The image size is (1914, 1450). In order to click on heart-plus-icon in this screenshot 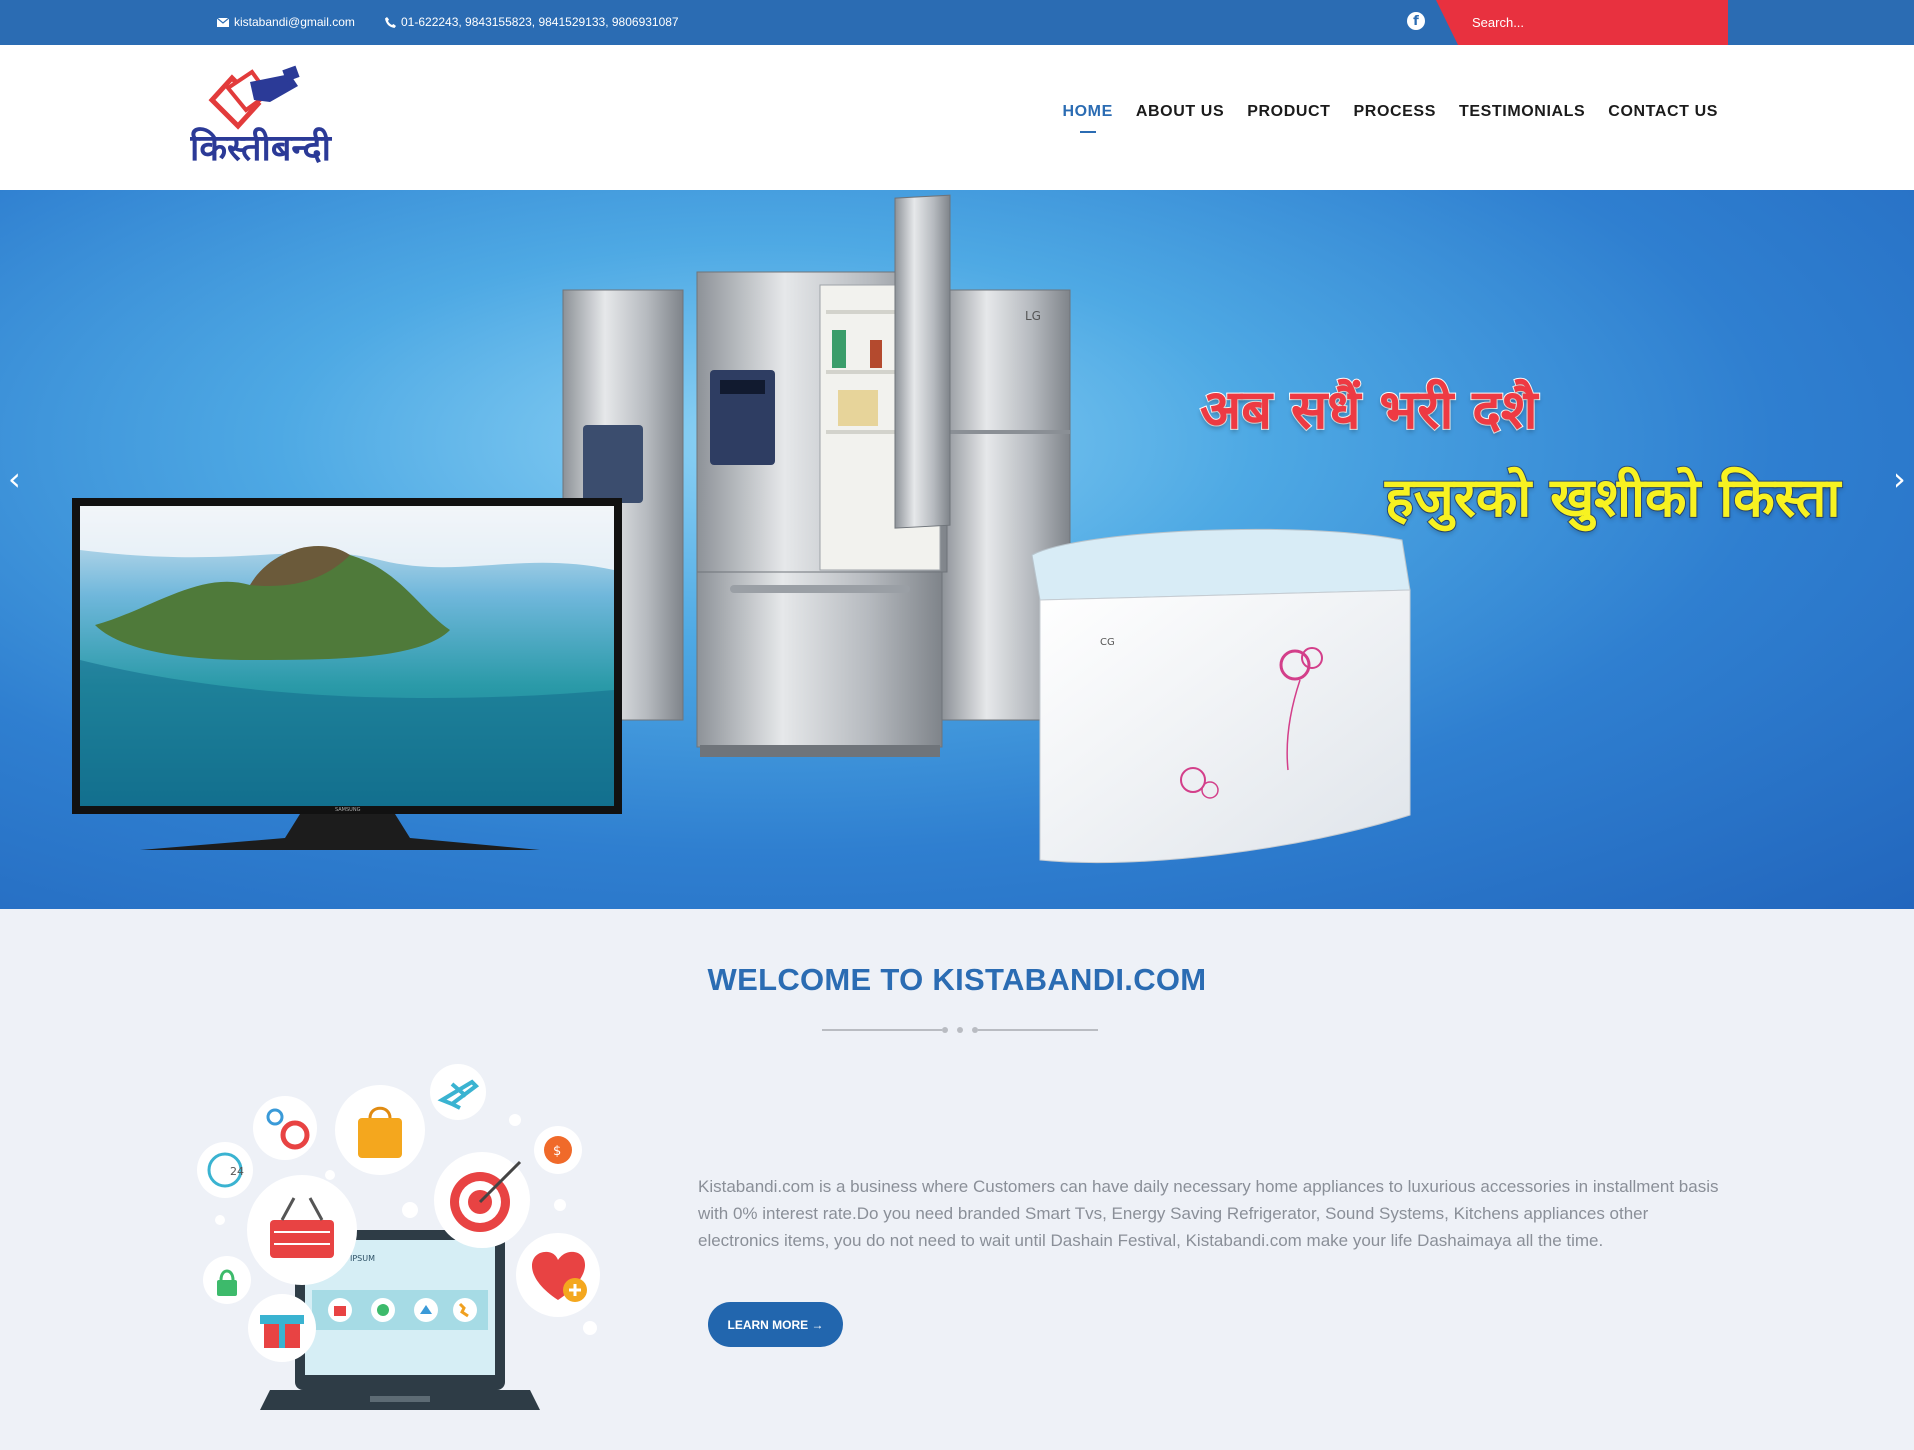, I will do `click(558, 1275)`.